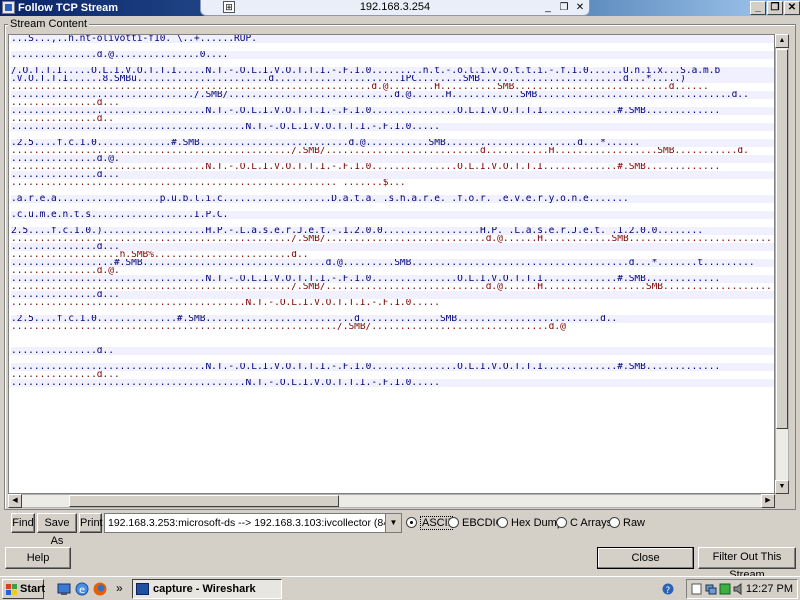 This screenshot has height=600, width=800. I want to click on scroll-left-arrow-icon: ◀, so click(15, 501).